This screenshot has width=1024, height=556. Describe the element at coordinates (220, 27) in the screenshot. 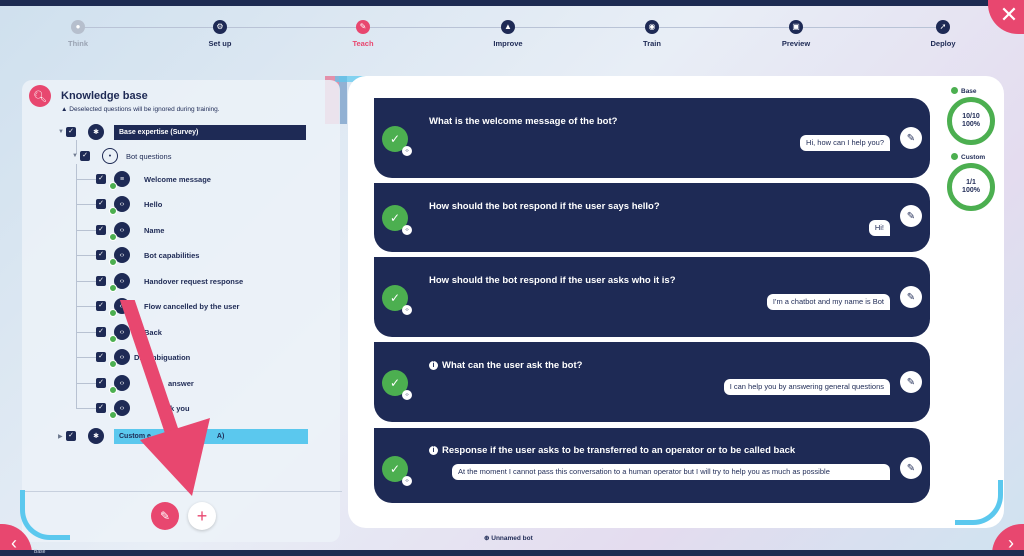

I see `gear-icon: ⚙` at that location.